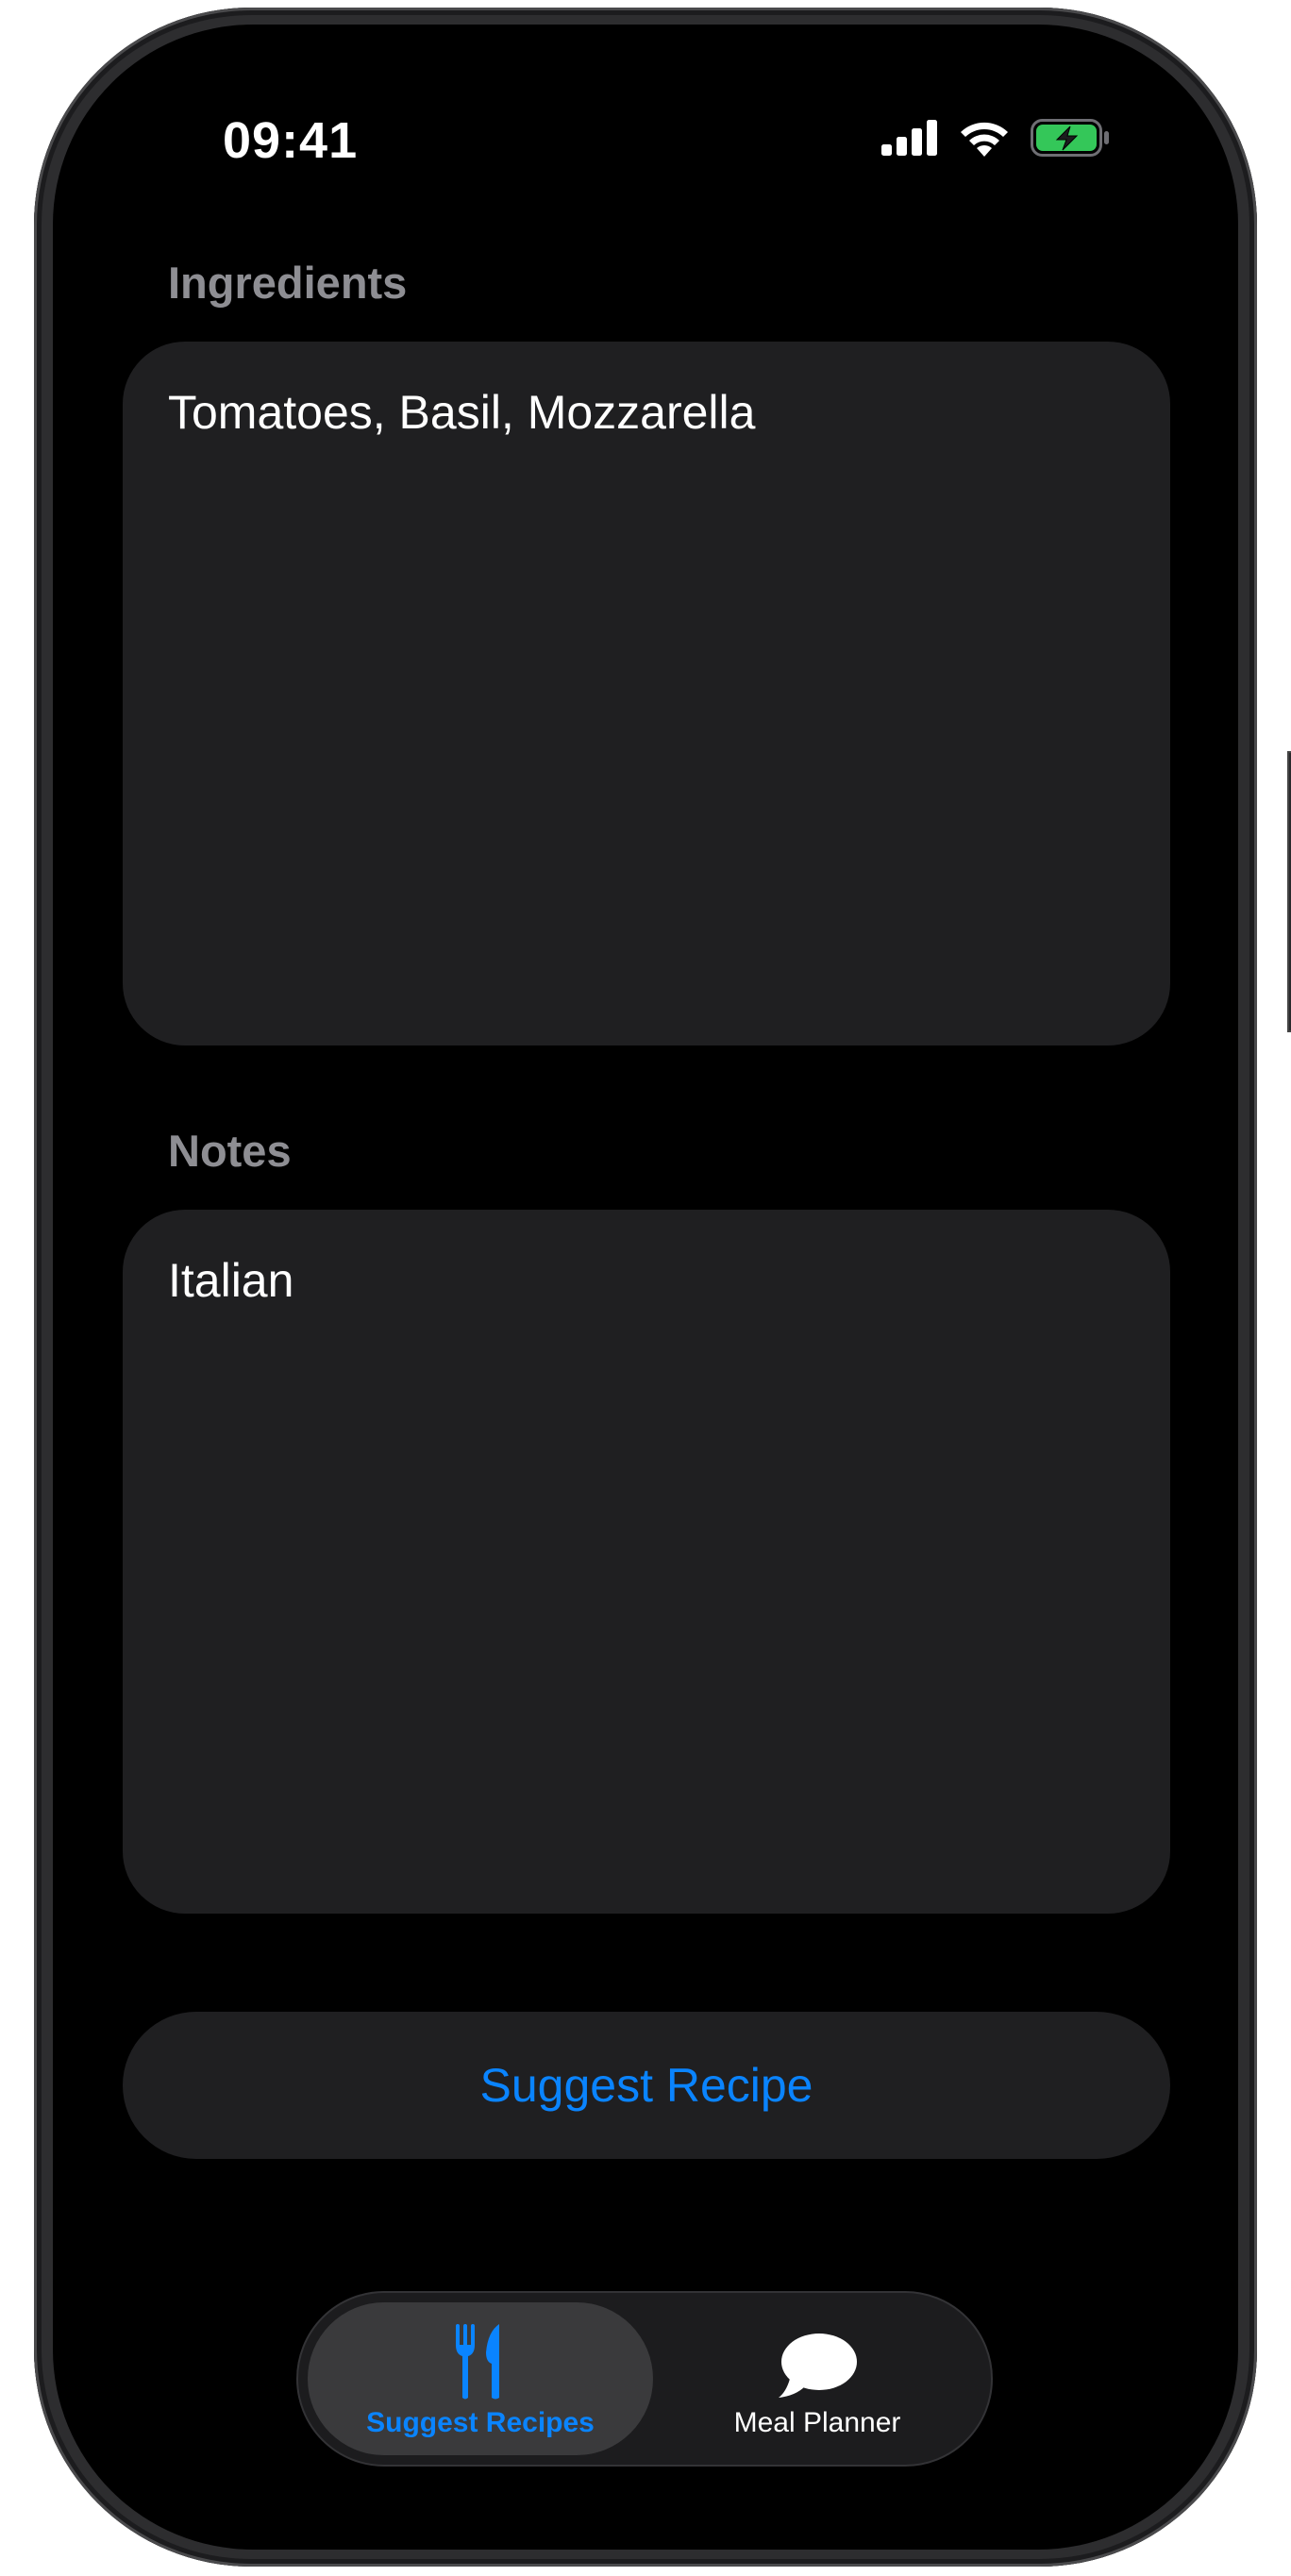 The image size is (1291, 2576). What do you see at coordinates (909, 138) in the screenshot?
I see `cellular-signal-icon` at bounding box center [909, 138].